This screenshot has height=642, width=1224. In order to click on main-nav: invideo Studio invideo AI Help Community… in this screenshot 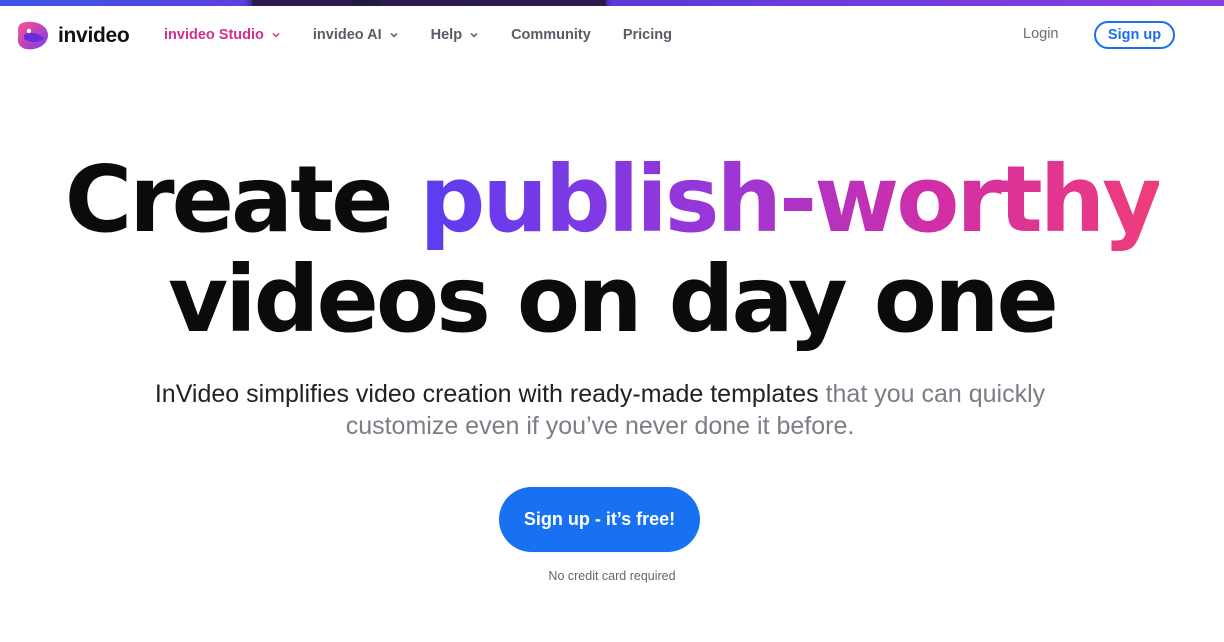, I will do `click(434, 35)`.